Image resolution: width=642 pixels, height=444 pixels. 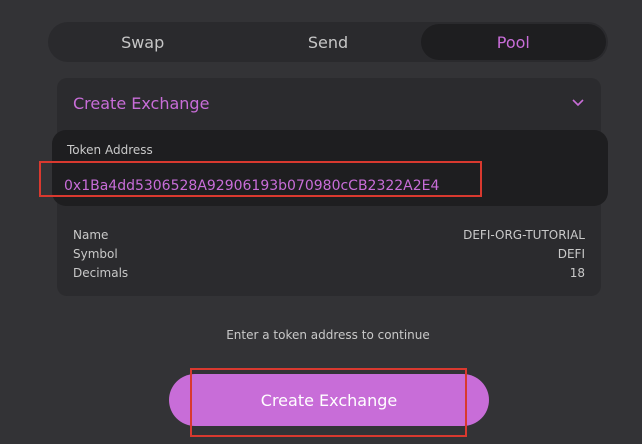 What do you see at coordinates (274, 186) in the screenshot?
I see `token-address-input` at bounding box center [274, 186].